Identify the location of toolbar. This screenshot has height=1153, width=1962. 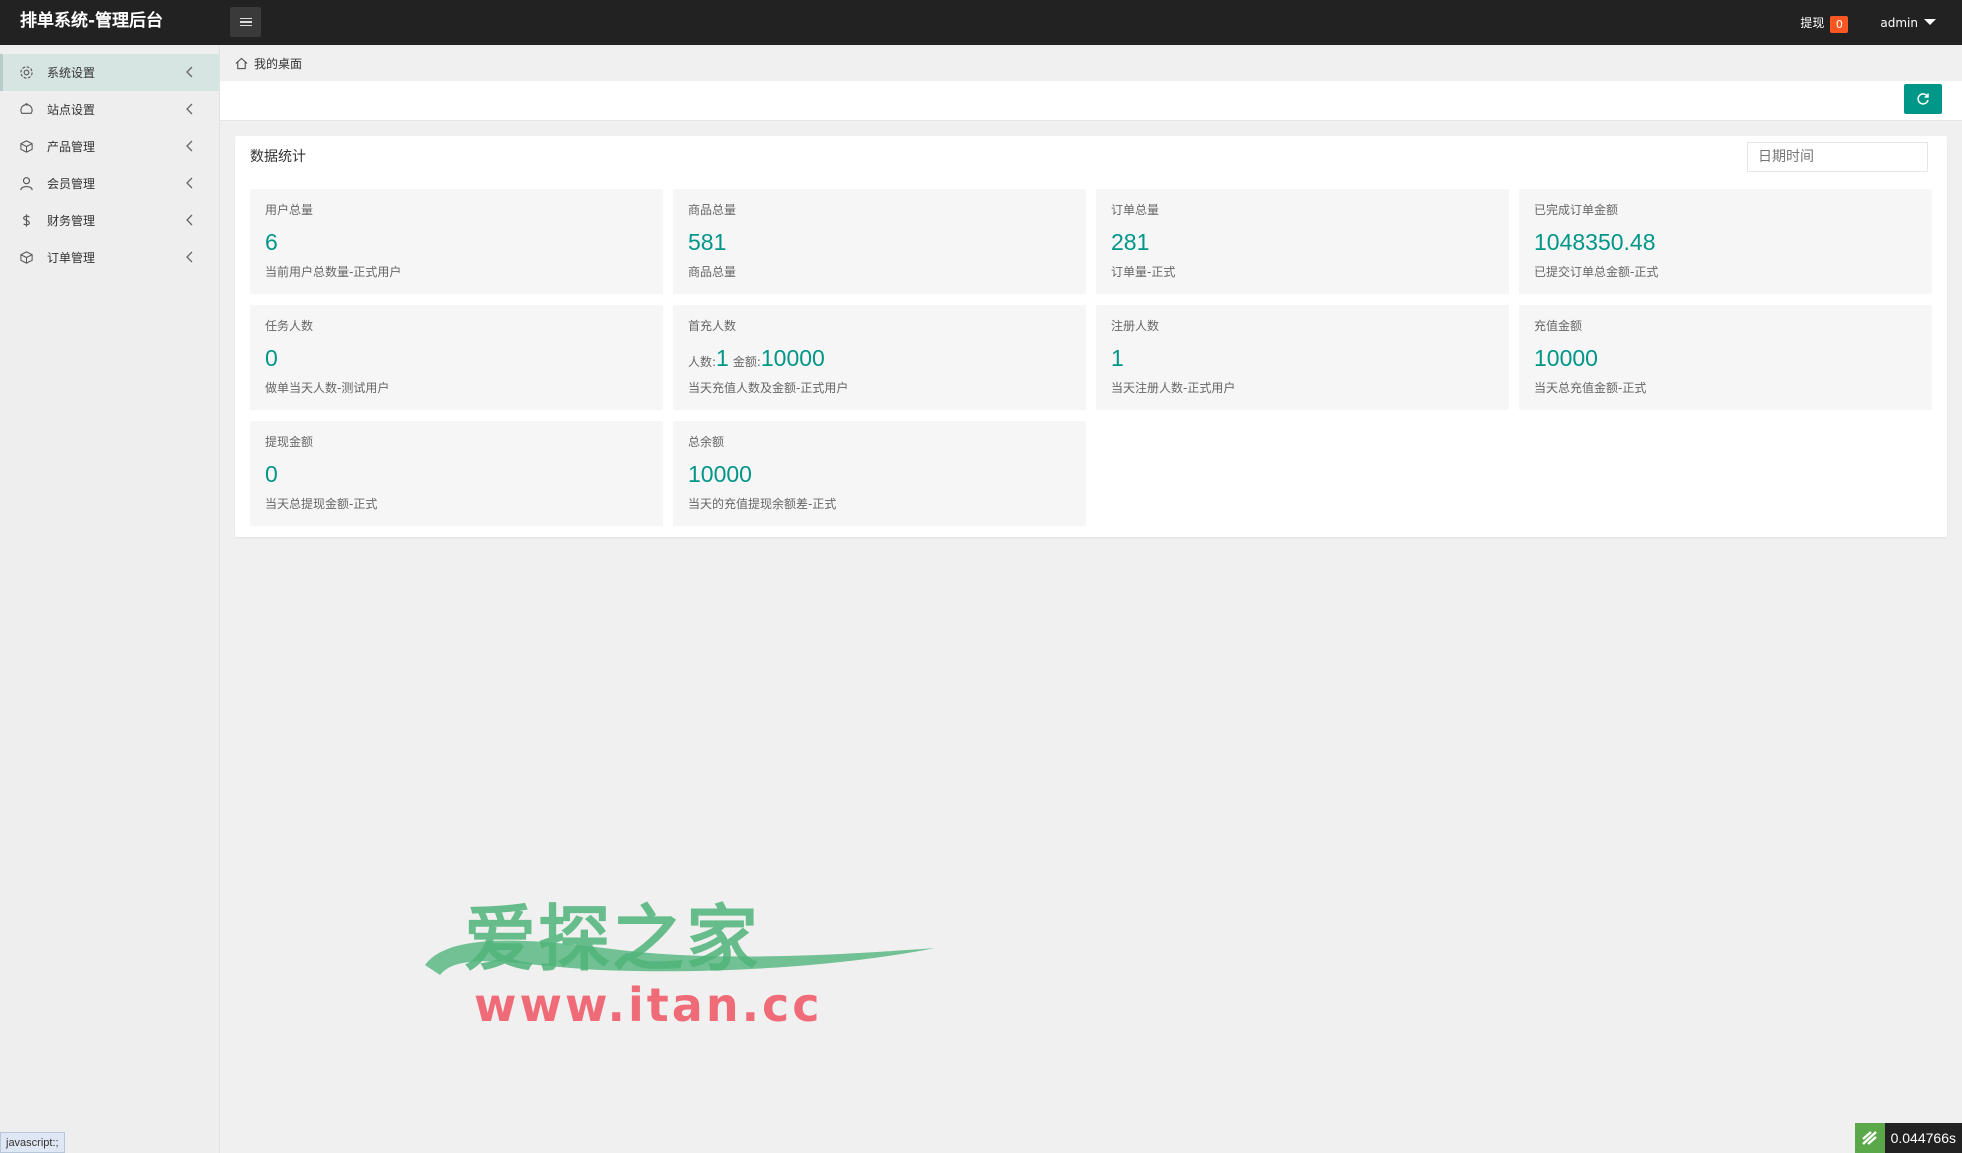
(1091, 101).